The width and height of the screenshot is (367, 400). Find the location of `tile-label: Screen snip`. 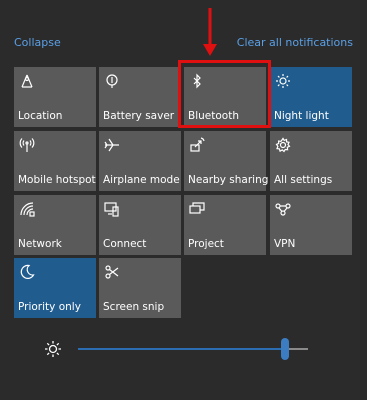

tile-label: Screen snip is located at coordinates (134, 307).